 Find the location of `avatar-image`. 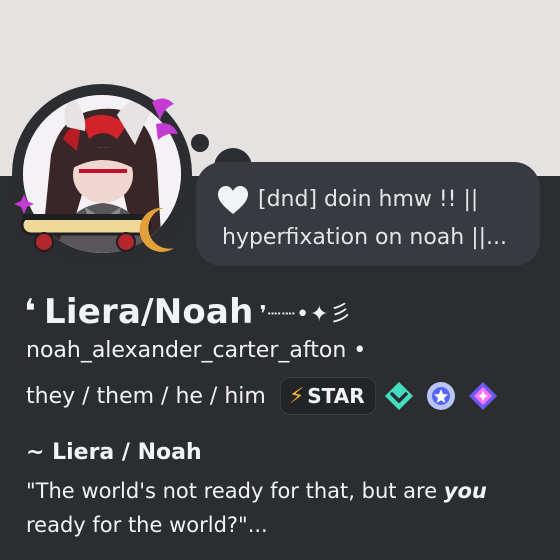

avatar-image is located at coordinates (102, 174).